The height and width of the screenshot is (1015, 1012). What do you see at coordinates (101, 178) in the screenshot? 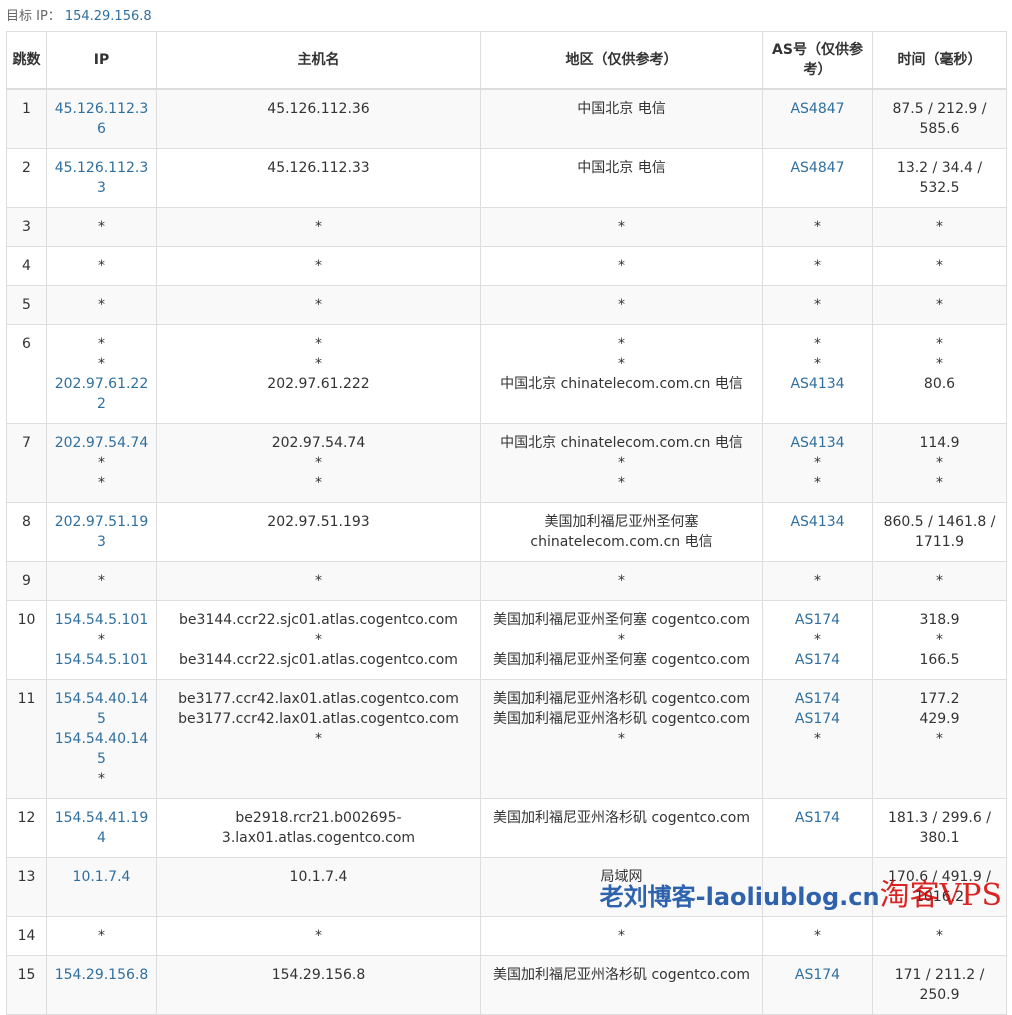
I see `ip-link: 45.126.112.33` at bounding box center [101, 178].